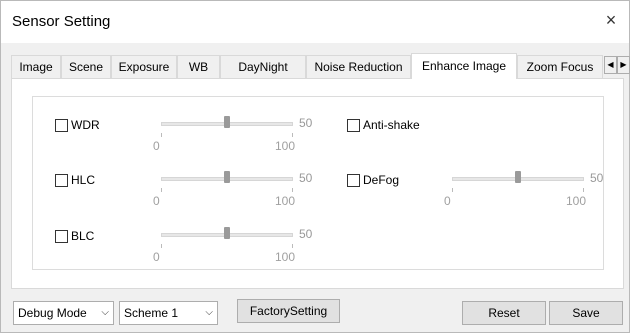  What do you see at coordinates (611, 20) in the screenshot?
I see `close-icon: ×` at bounding box center [611, 20].